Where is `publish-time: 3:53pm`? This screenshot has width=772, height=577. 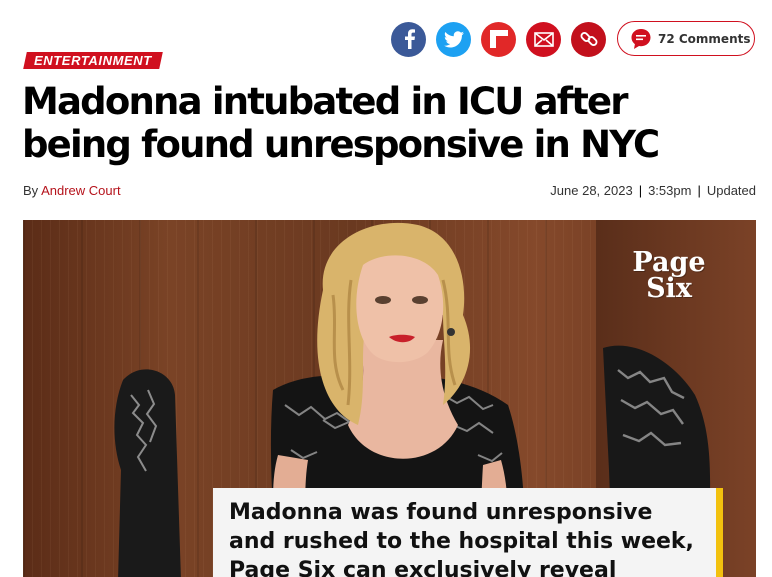 publish-time: 3:53pm is located at coordinates (670, 190).